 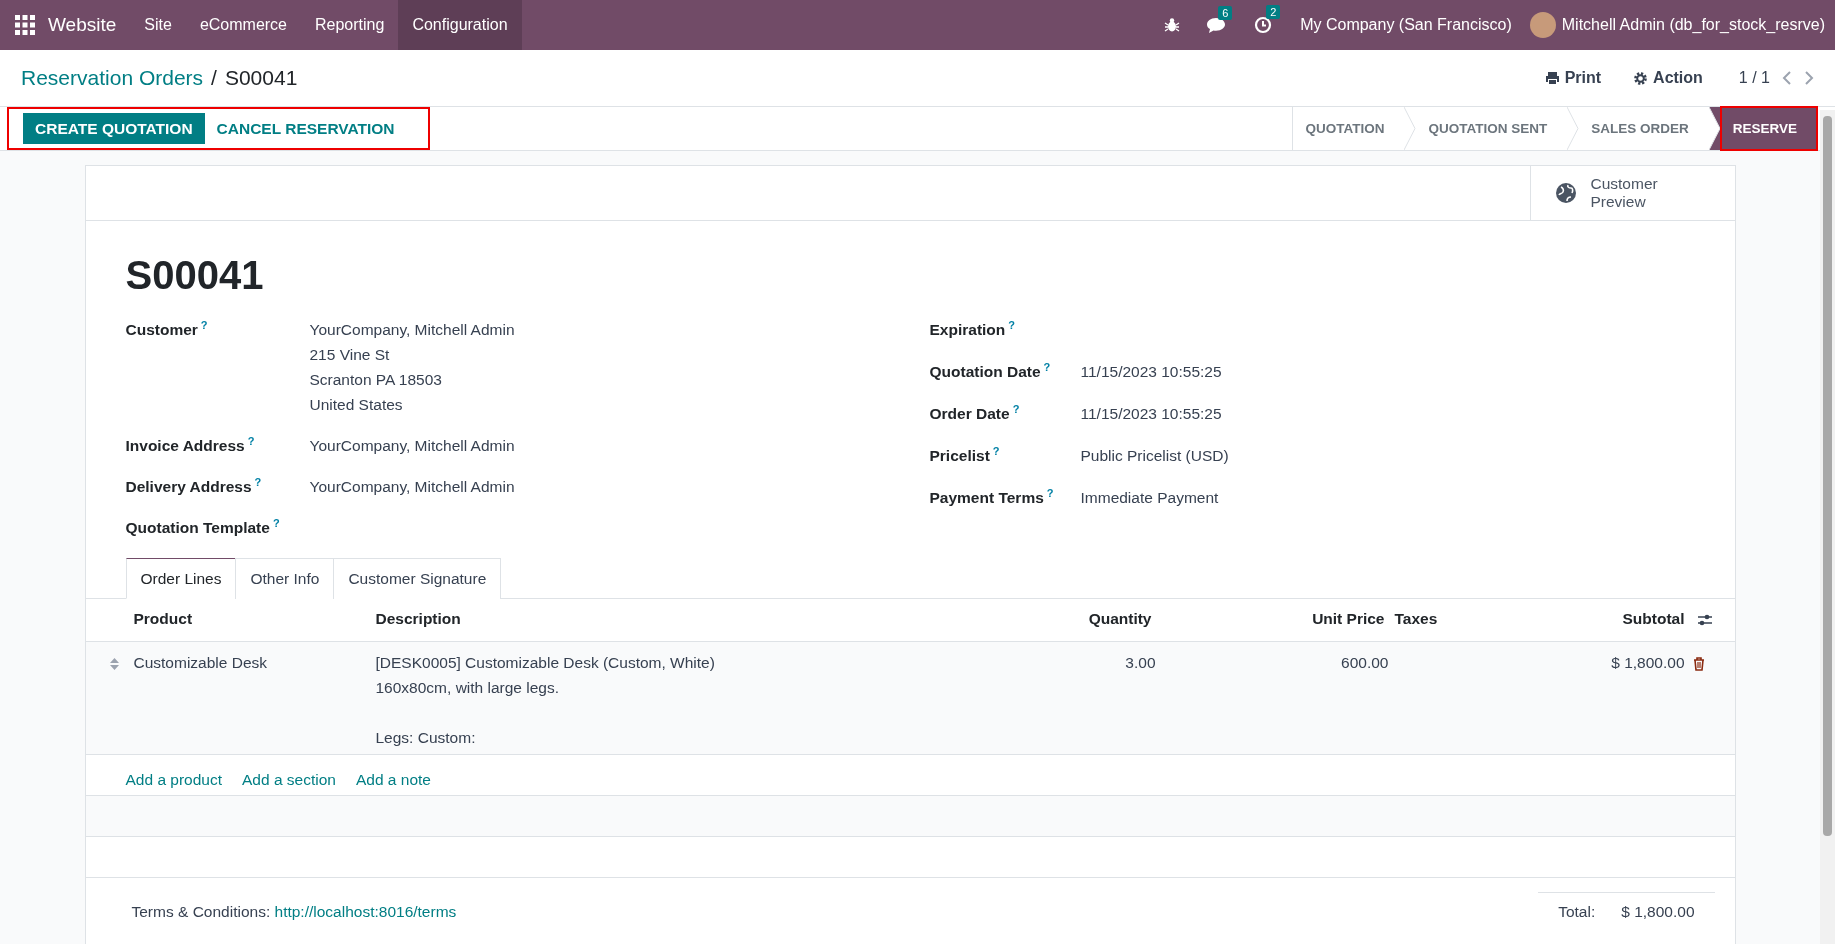 What do you see at coordinates (1827, 527) in the screenshot?
I see `scrollbar` at bounding box center [1827, 527].